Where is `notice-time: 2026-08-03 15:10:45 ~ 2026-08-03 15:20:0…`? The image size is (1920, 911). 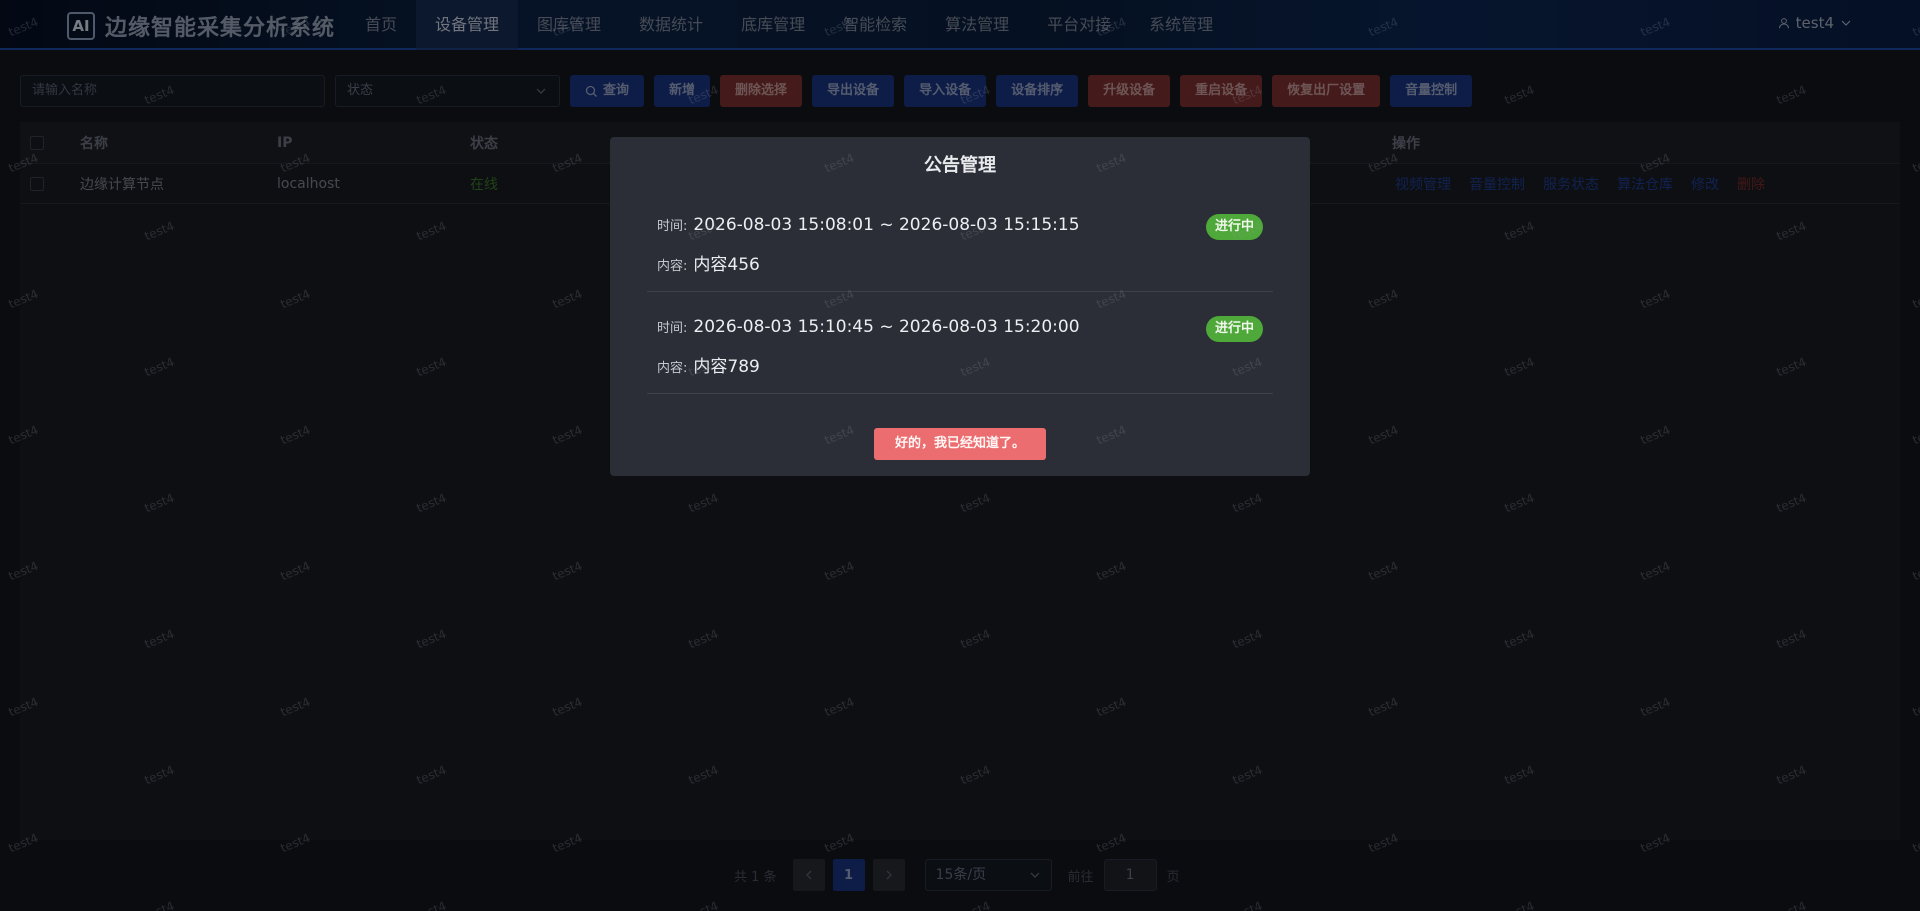
notice-time: 2026-08-03 15:10:45 ~ 2026-08-03 15:20:0… is located at coordinates (886, 327).